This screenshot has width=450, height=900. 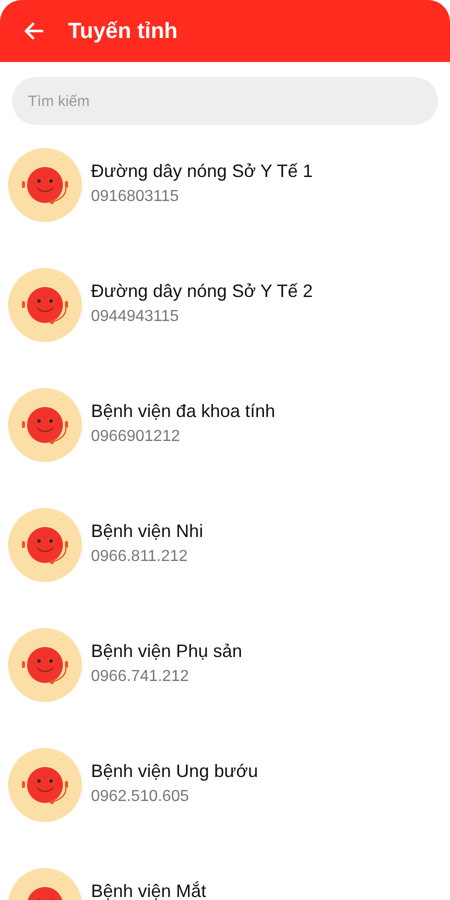 What do you see at coordinates (174, 771) in the screenshot?
I see `contact-name: Bệnh viện Ung bướu` at bounding box center [174, 771].